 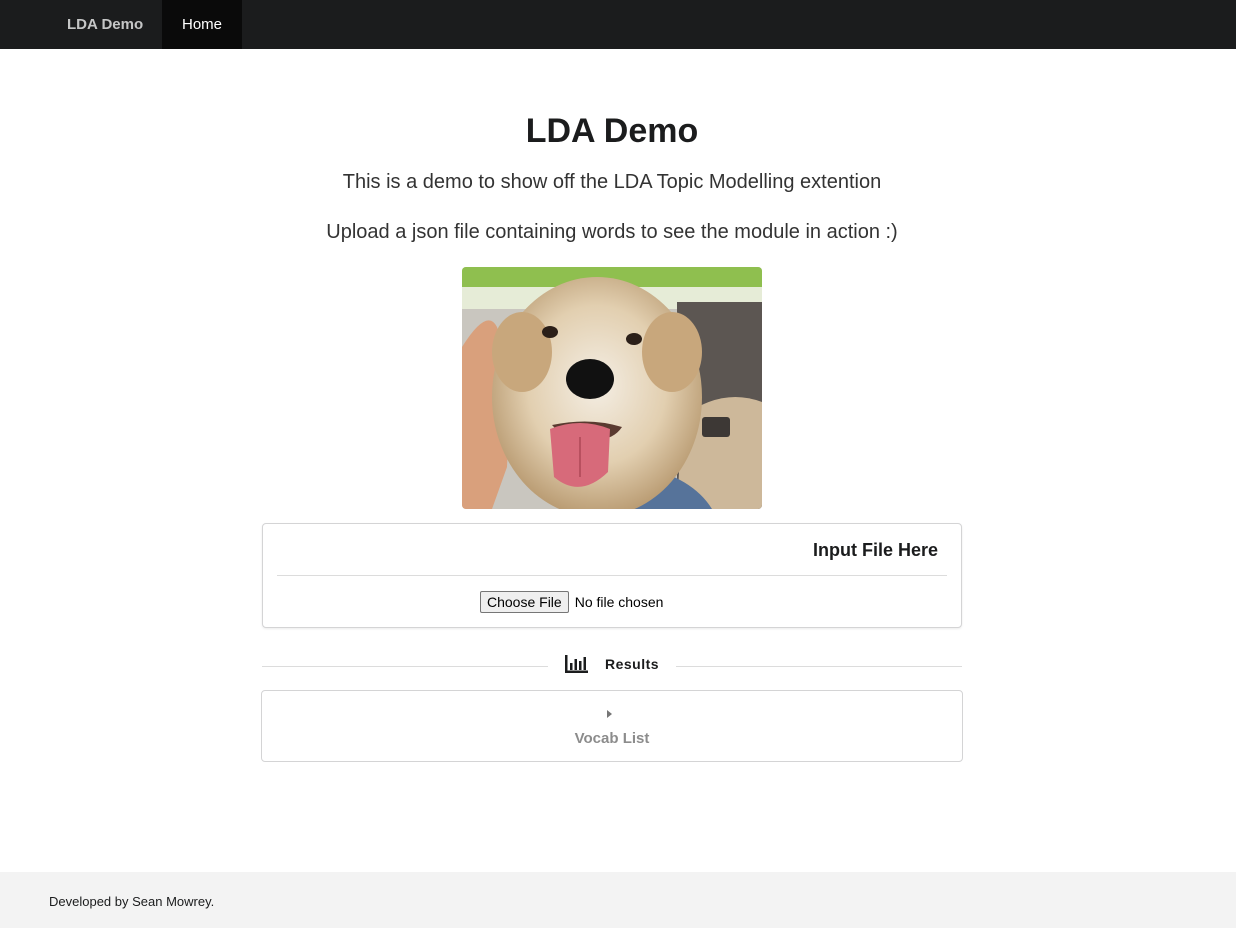 What do you see at coordinates (619, 602) in the screenshot?
I see `file-status: No file chosen` at bounding box center [619, 602].